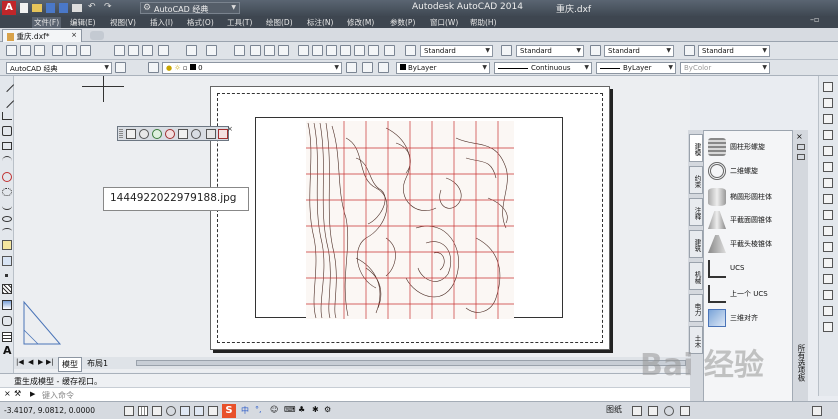 Image resolution: width=838 pixels, height=419 pixels. Describe the element at coordinates (800, 274) in the screenshot. I see `palette-title-bar: × 所有选项板` at that location.